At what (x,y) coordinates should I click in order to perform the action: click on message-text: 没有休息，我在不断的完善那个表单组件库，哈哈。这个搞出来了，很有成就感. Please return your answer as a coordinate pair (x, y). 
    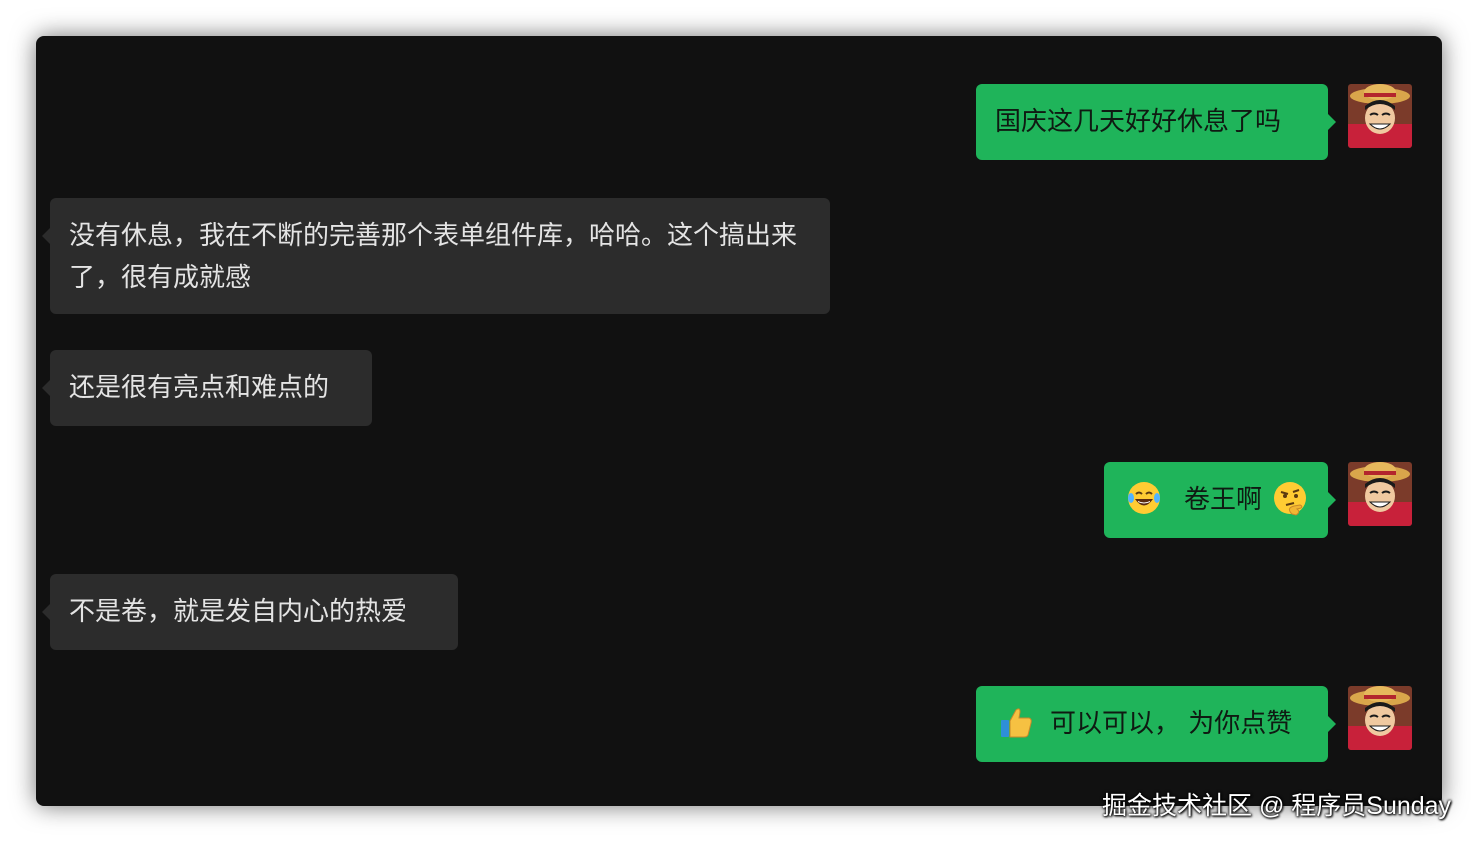
    Looking at the image, I should click on (433, 257).